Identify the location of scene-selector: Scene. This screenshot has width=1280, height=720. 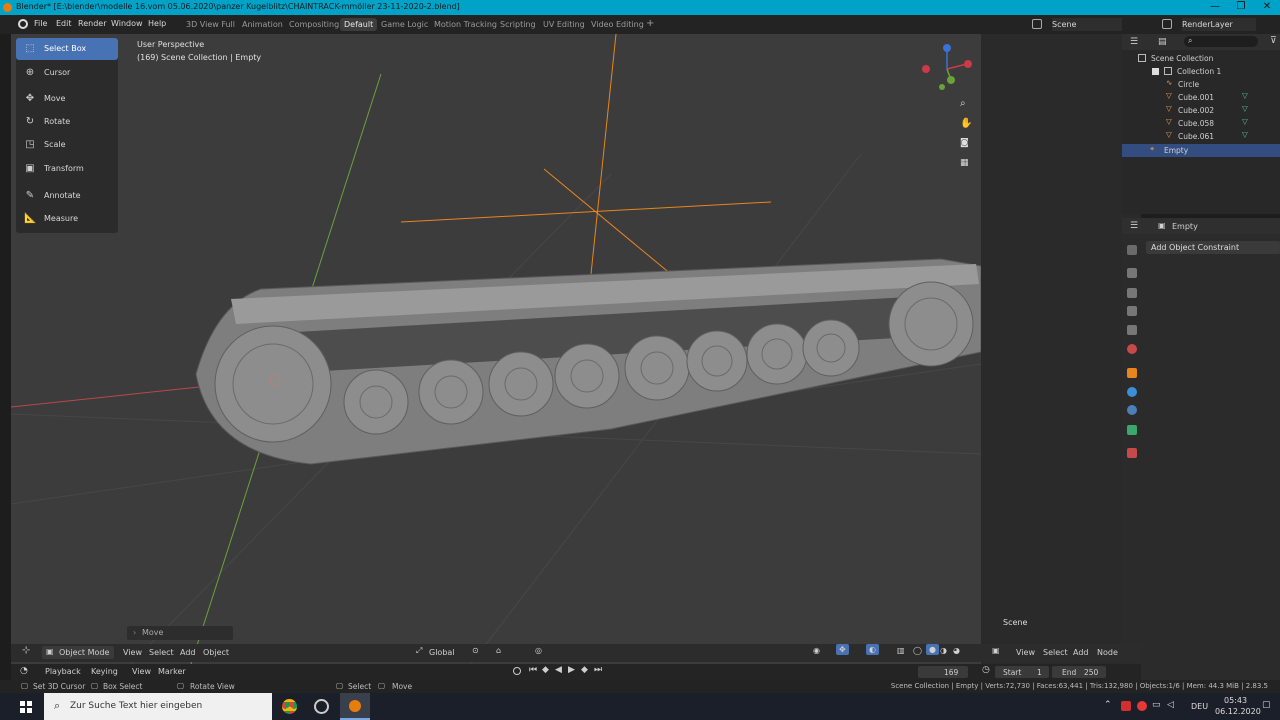
(1087, 24).